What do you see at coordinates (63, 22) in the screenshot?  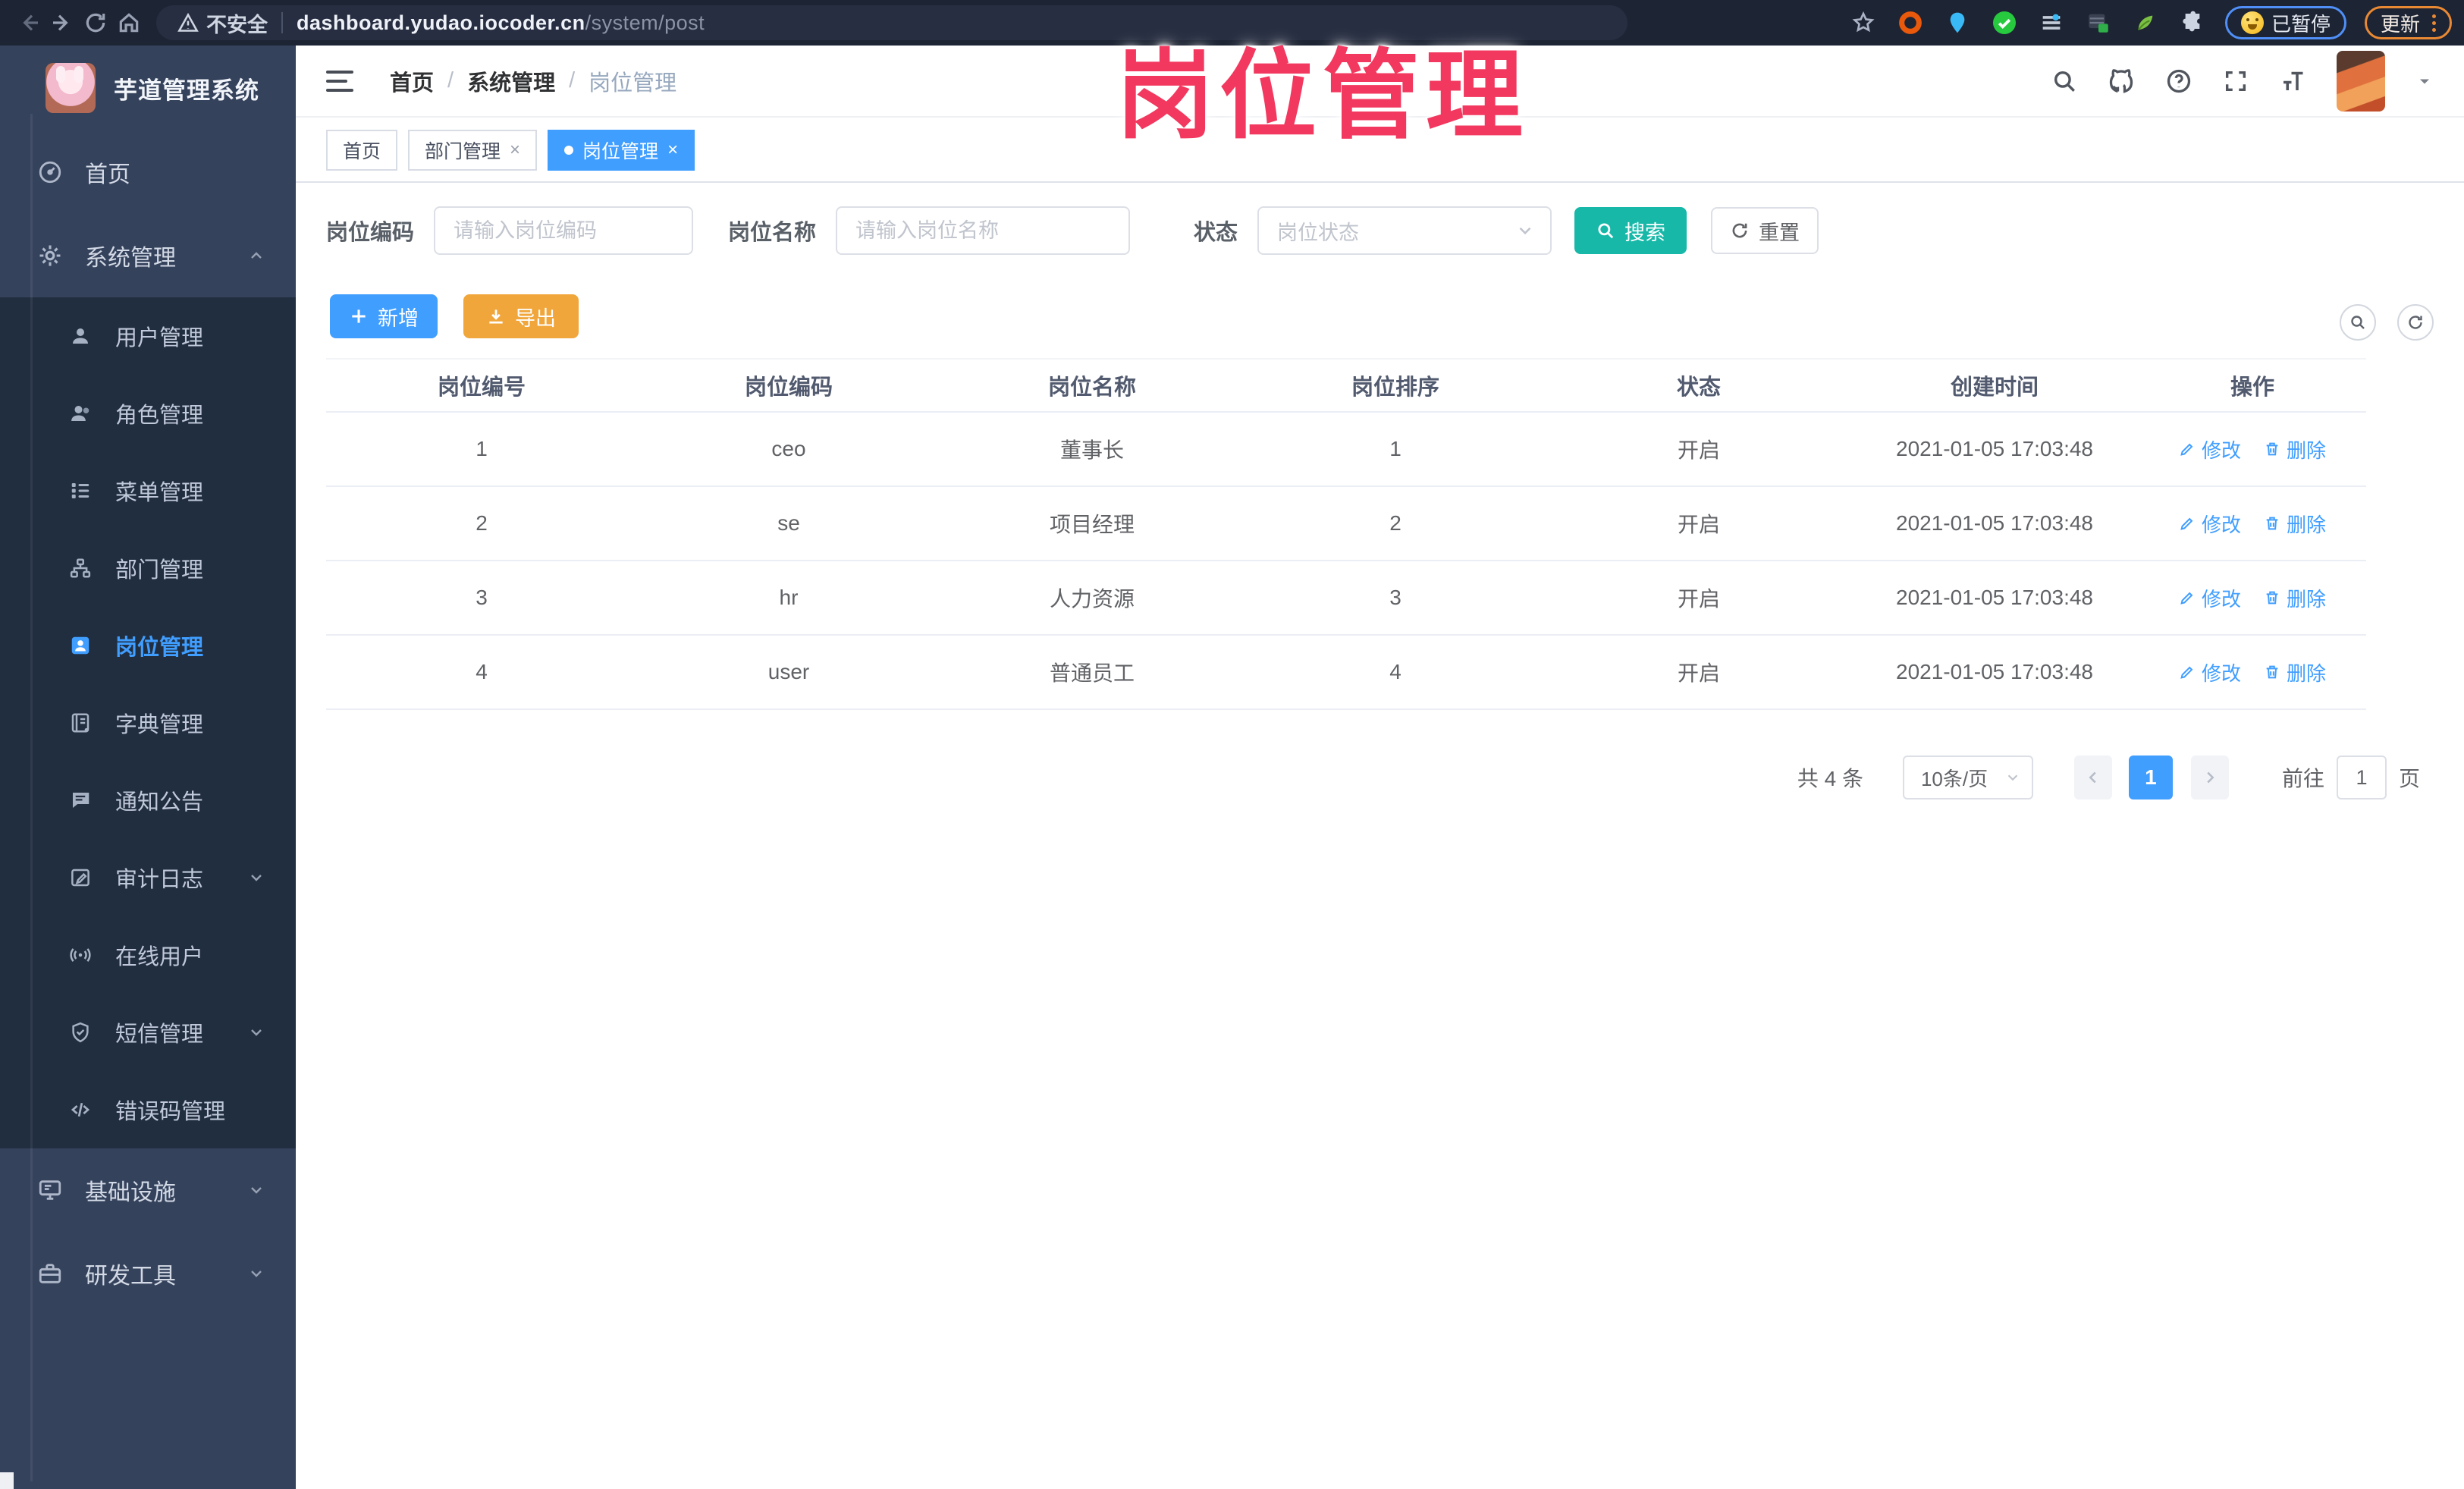 I see `forward-icon` at bounding box center [63, 22].